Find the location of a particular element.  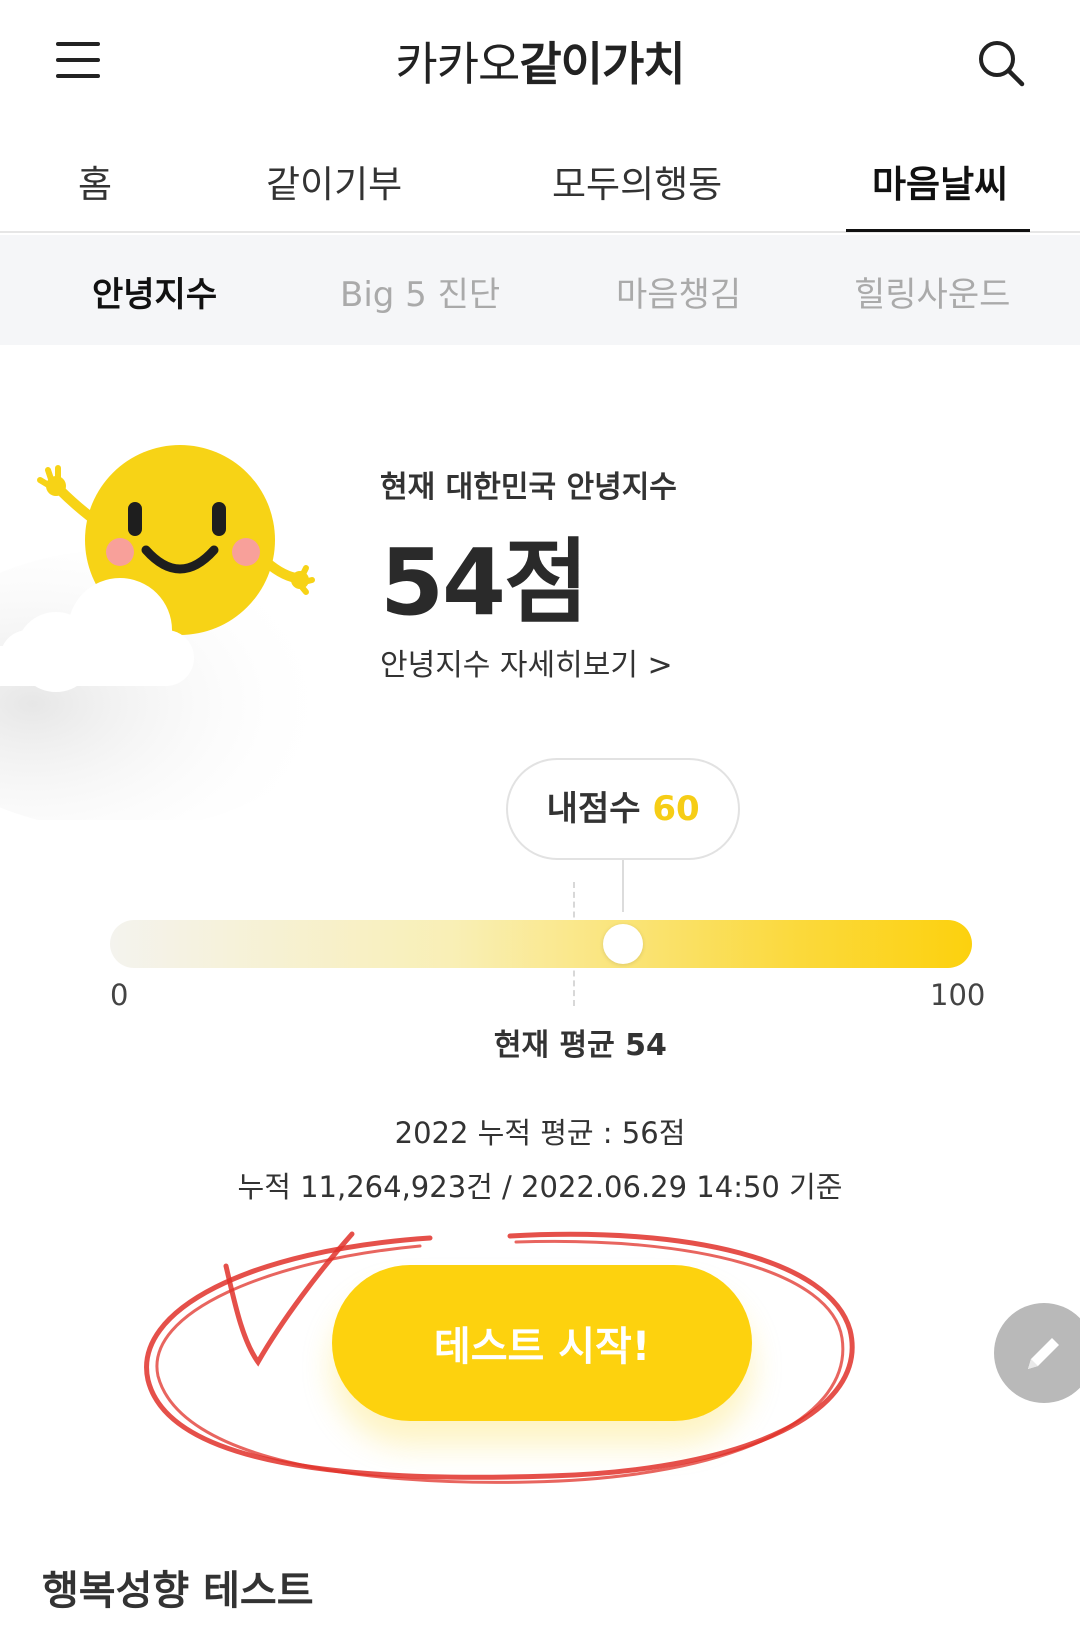

app-logo: 카카오같이가치 is located at coordinates (540, 61).